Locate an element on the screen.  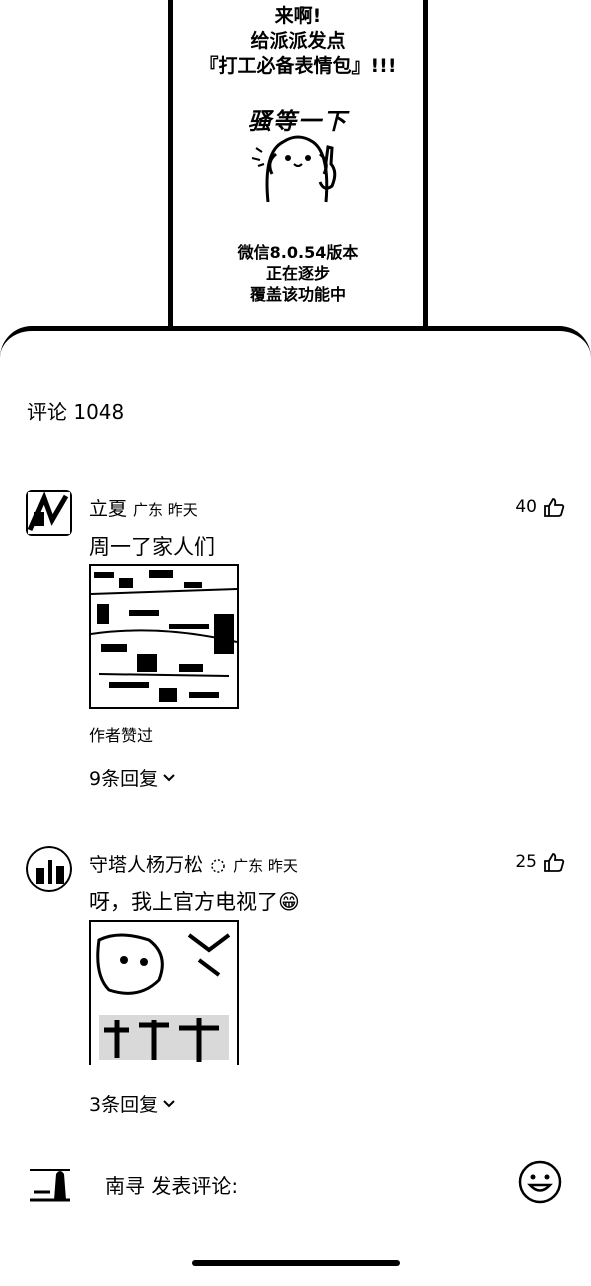
commenter-name: 立夏 is located at coordinates (108, 509).